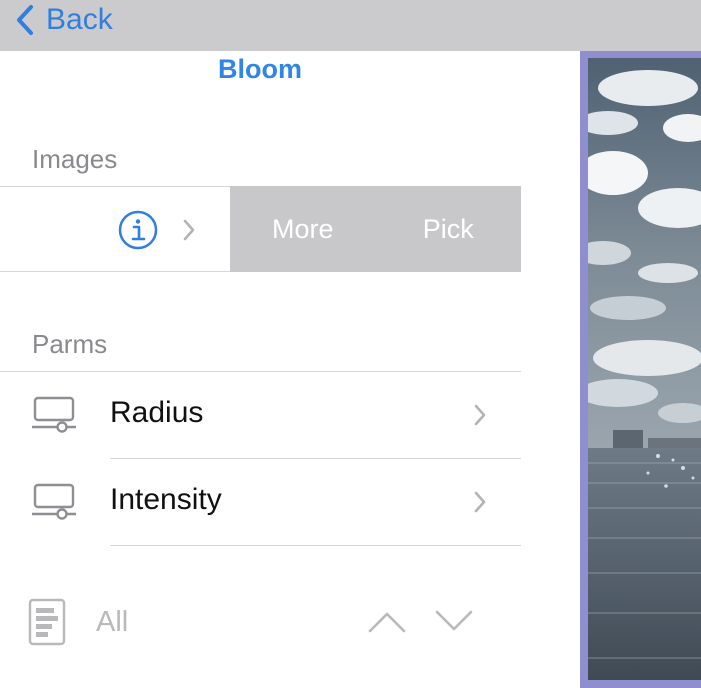 Image resolution: width=701 pixels, height=688 pixels. What do you see at coordinates (350, 25) in the screenshot?
I see `top-bar: Back` at bounding box center [350, 25].